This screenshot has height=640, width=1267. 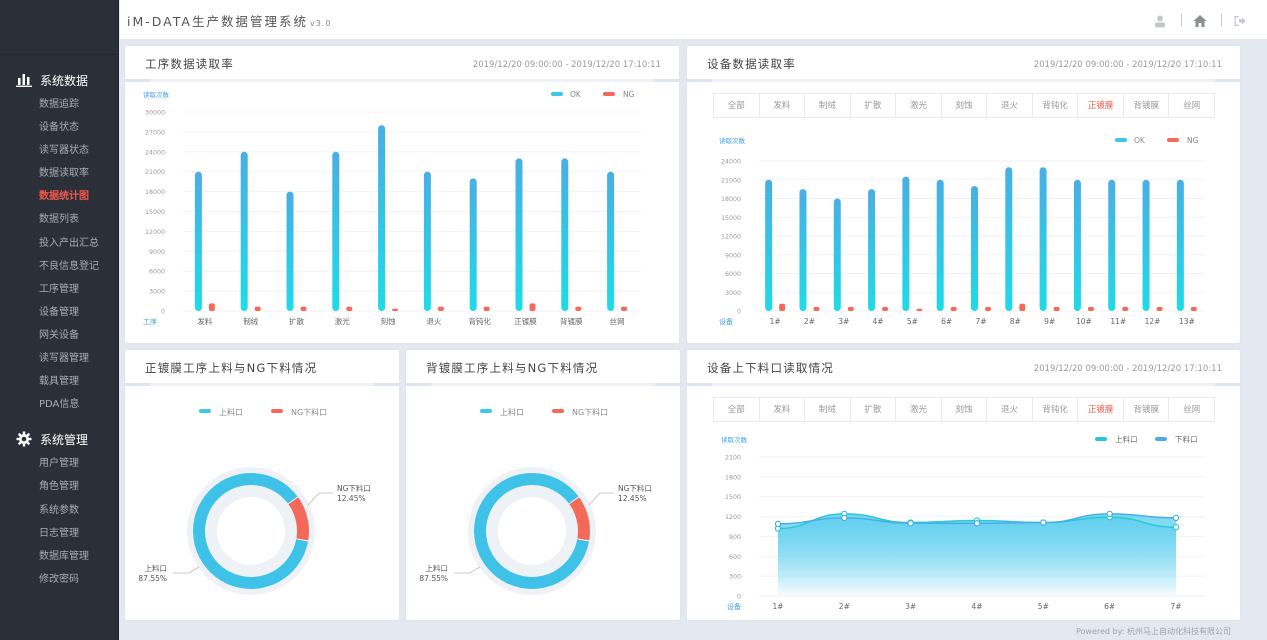 I want to click on sidebar-item: 网关设备, so click(x=59, y=335).